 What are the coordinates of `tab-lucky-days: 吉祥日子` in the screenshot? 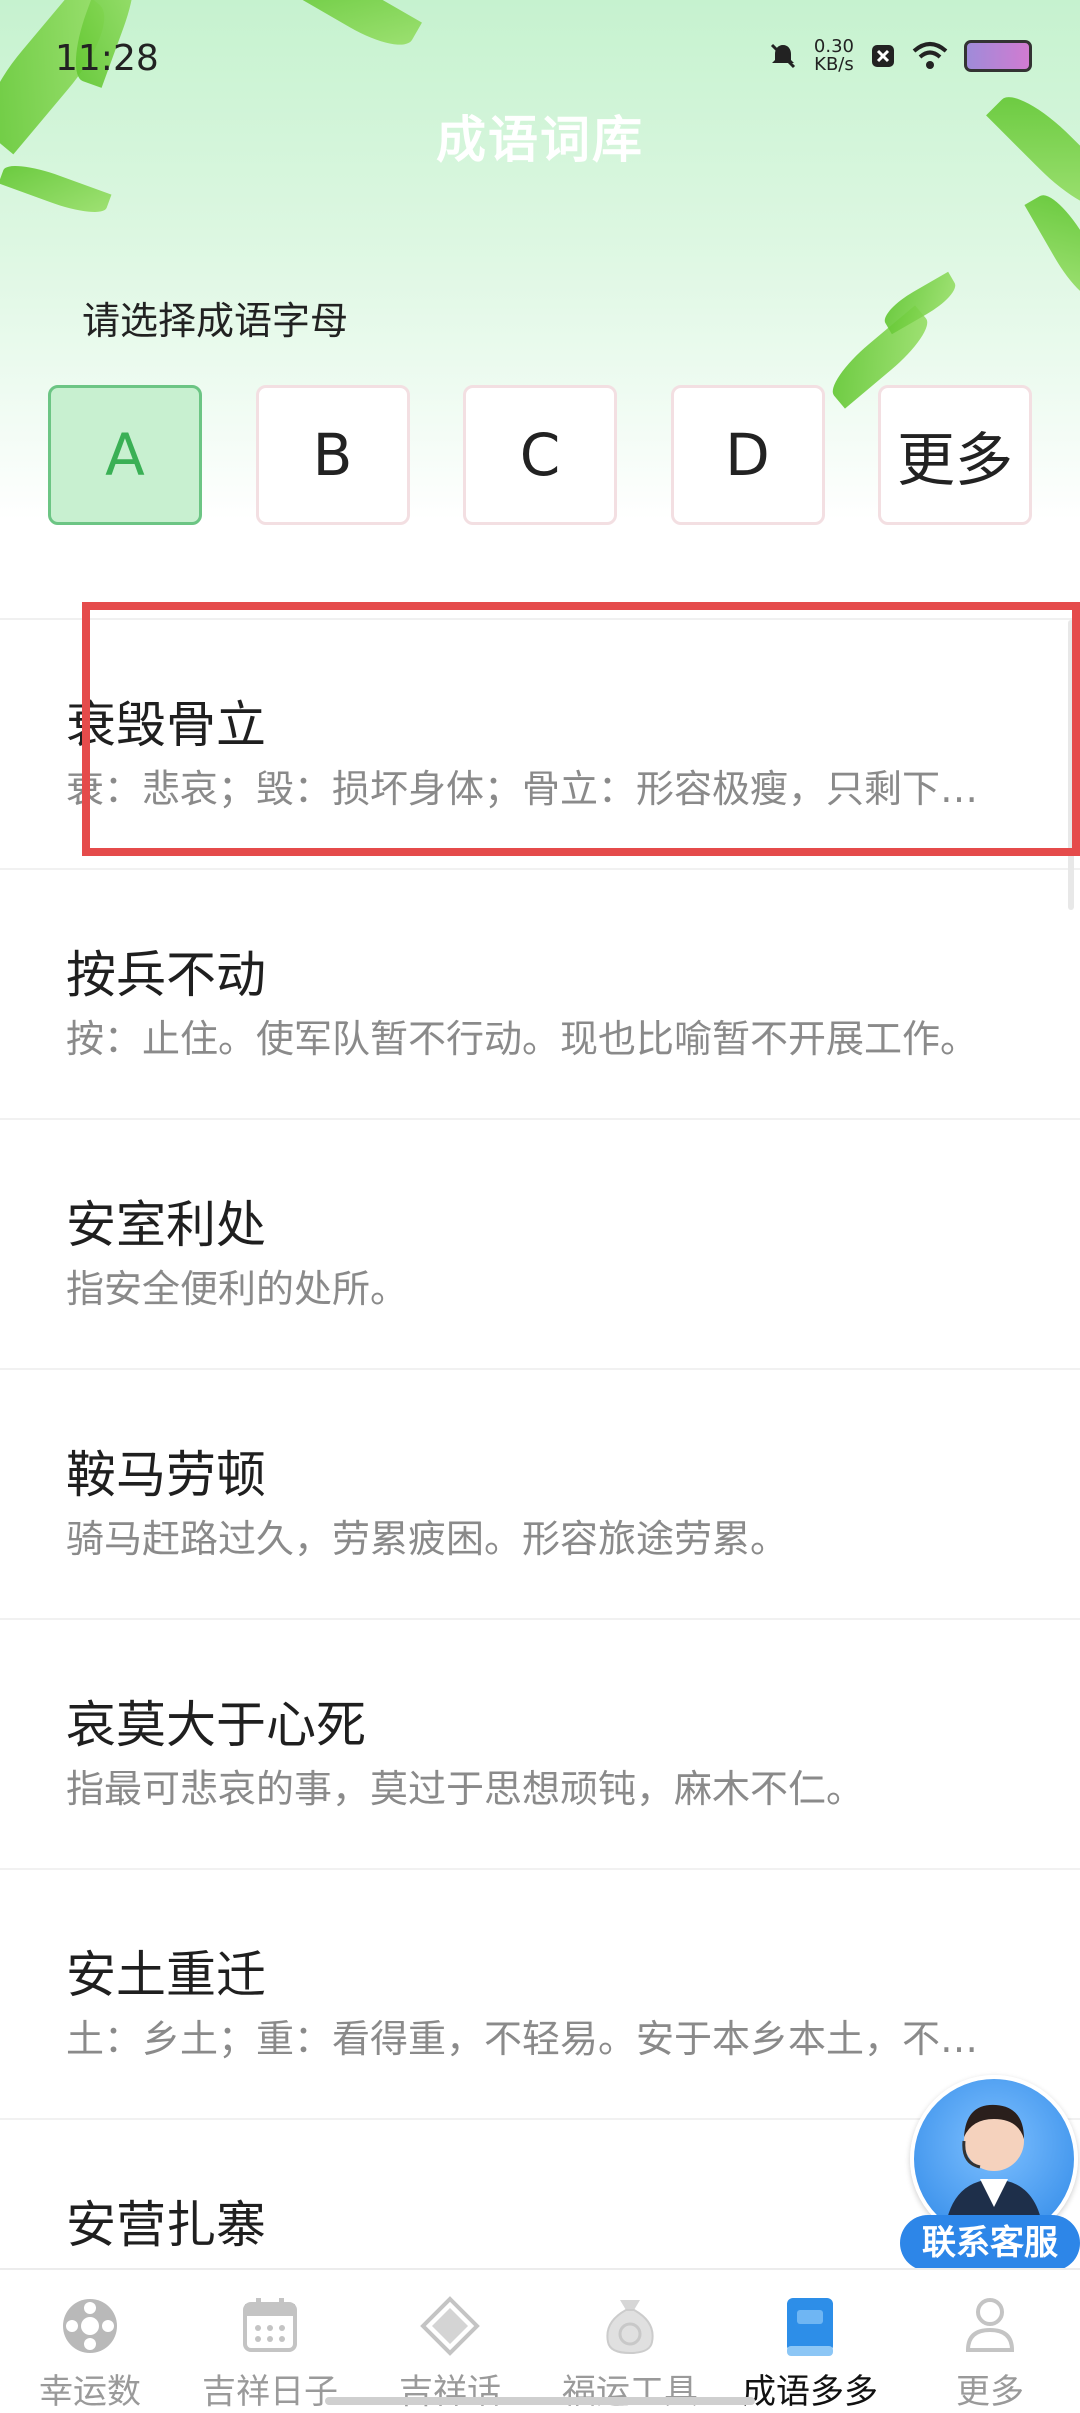 It's located at (270, 2341).